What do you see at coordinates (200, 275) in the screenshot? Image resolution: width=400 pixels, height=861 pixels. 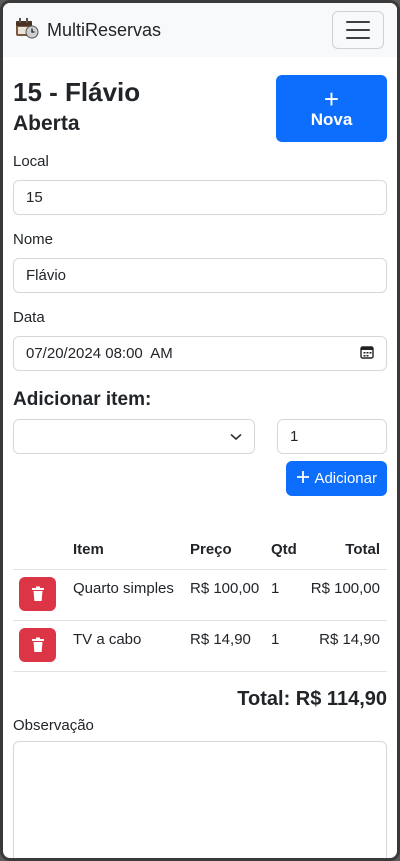 I see `name-input: Flávio` at bounding box center [200, 275].